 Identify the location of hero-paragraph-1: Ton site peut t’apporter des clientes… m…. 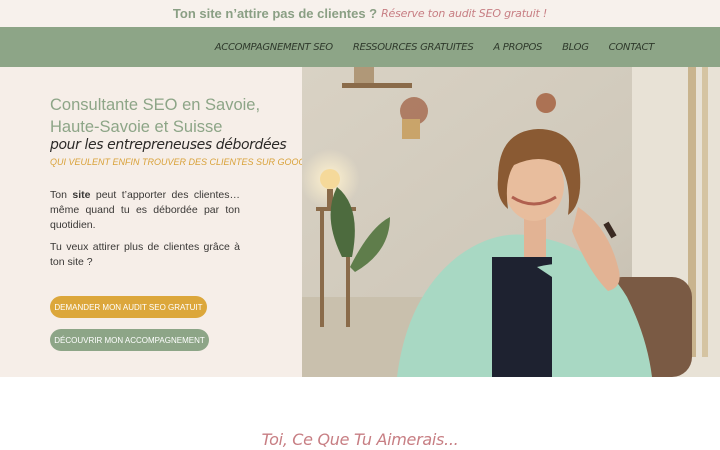
(145, 210).